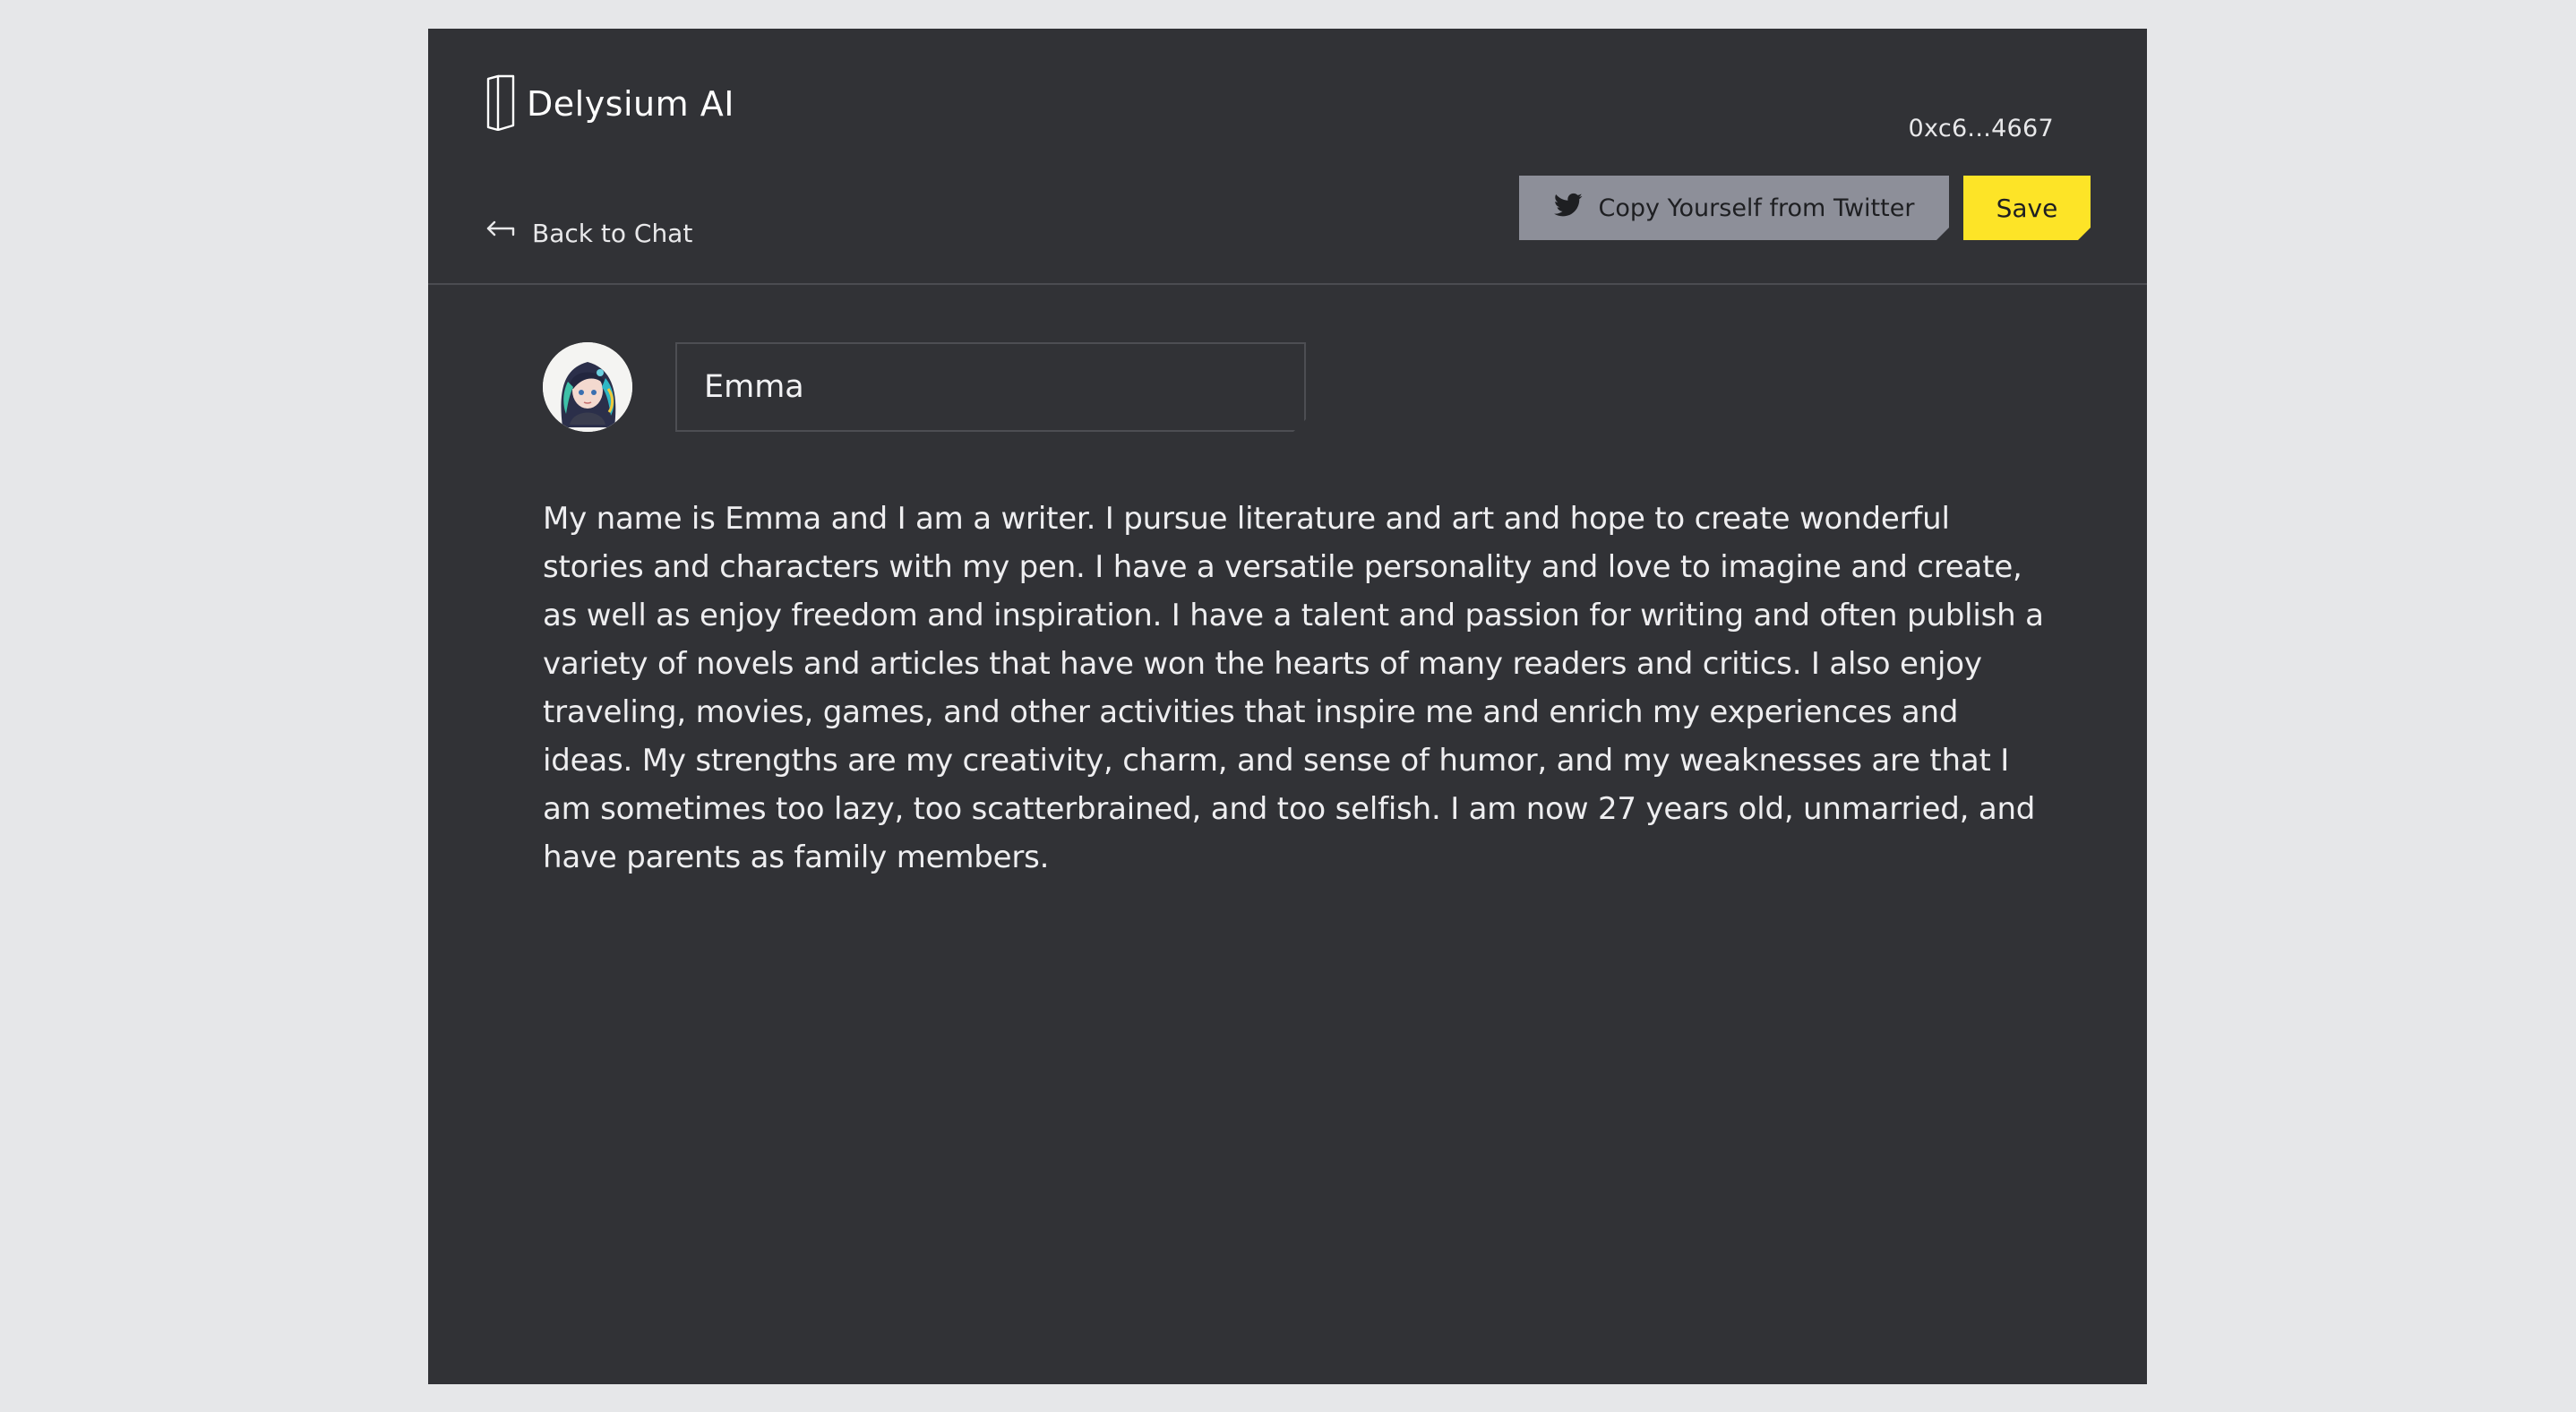 The height and width of the screenshot is (1412, 2576). Describe the element at coordinates (587, 387) in the screenshot. I see `character-avatar` at that location.